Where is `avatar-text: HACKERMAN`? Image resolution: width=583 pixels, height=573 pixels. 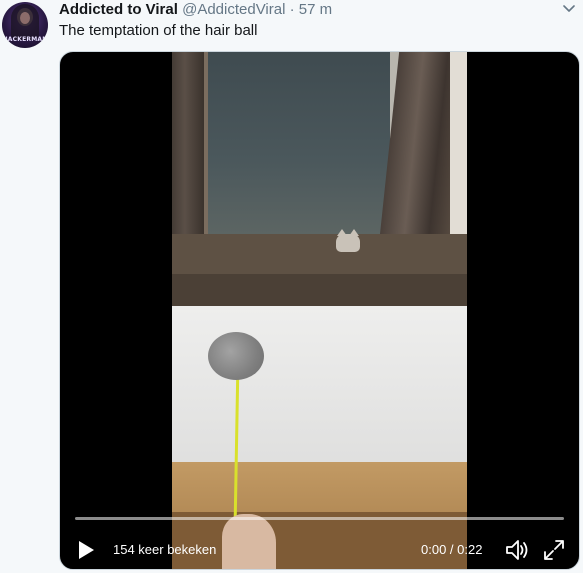 avatar-text: HACKERMAN is located at coordinates (25, 39).